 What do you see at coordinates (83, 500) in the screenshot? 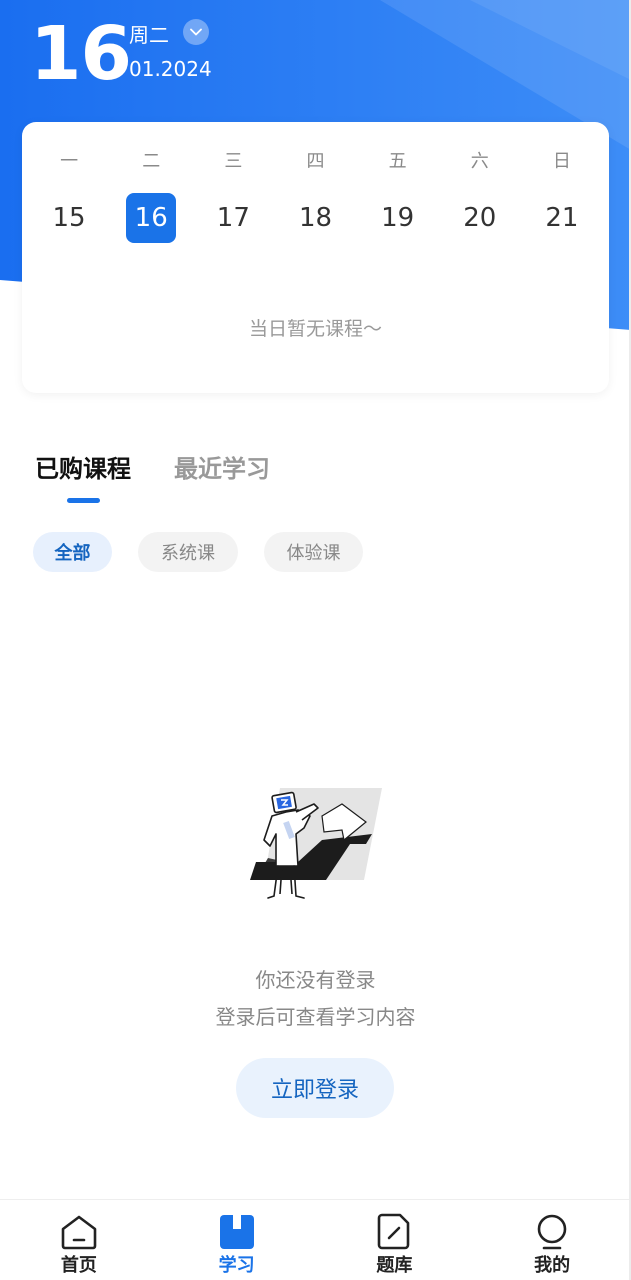
I see `tab-active-indicator` at bounding box center [83, 500].